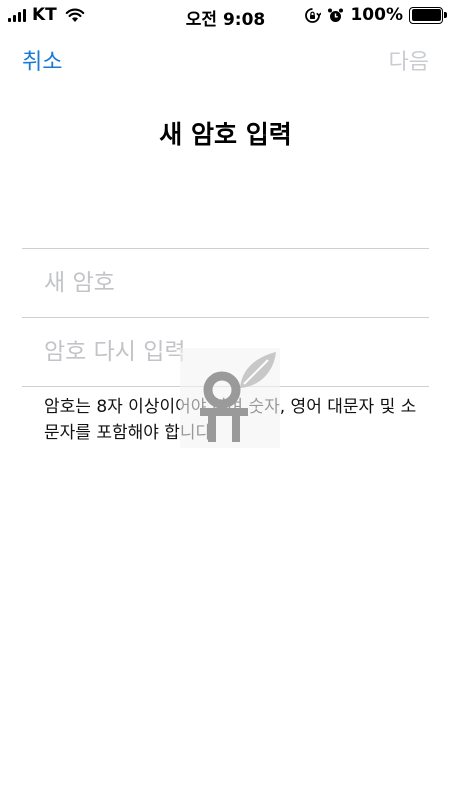 This screenshot has height=800, width=451. Describe the element at coordinates (409, 60) in the screenshot. I see `next-button: 다음` at that location.